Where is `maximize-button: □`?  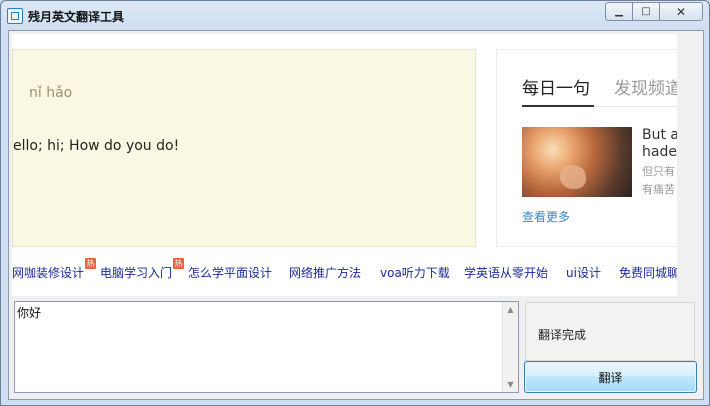 maximize-button: □ is located at coordinates (646, 11).